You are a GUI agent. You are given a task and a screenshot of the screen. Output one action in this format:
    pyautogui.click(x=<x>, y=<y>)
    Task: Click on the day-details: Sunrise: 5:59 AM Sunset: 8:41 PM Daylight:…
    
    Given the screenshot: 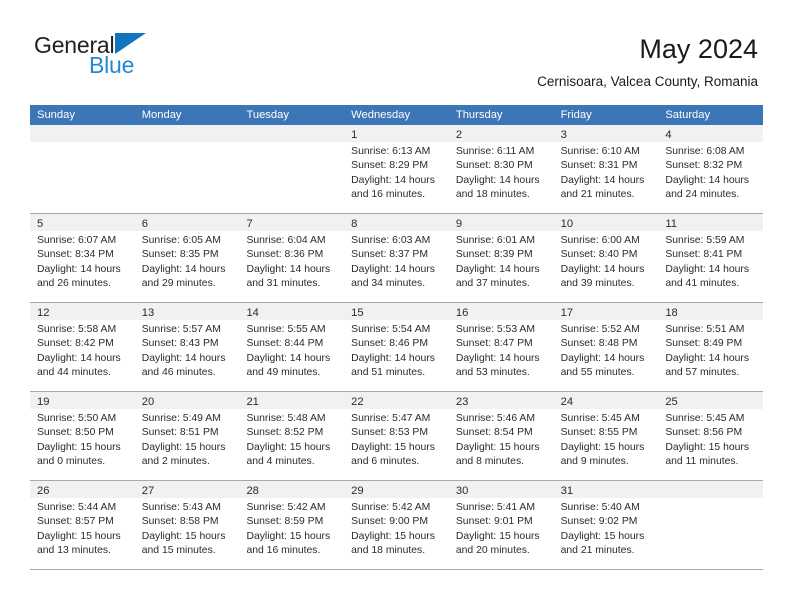 What is the action you would take?
    pyautogui.click(x=710, y=261)
    